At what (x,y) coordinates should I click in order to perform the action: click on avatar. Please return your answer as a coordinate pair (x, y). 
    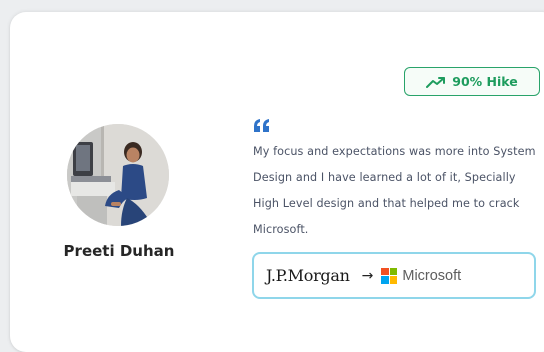
    Looking at the image, I should click on (118, 175).